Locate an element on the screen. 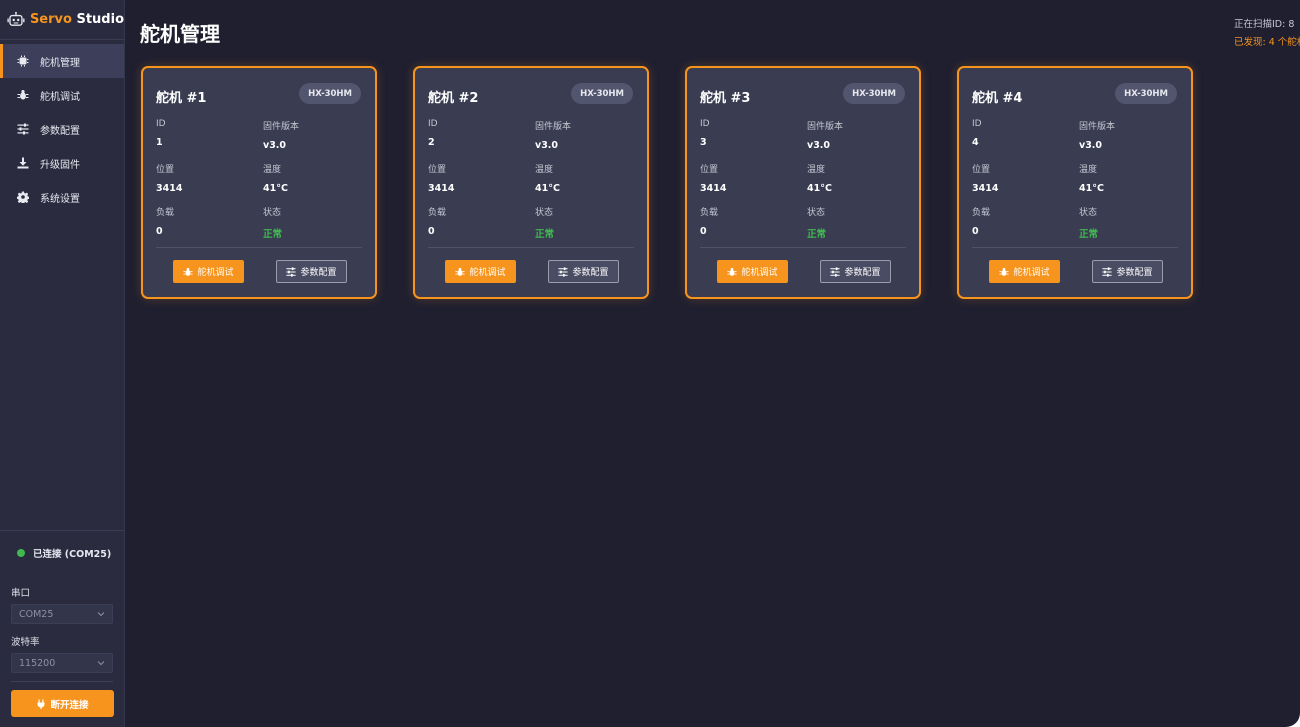  sidebar-nav: 舵机管理 舵机调试 参数配置 升级固件 系统设置 is located at coordinates (62, 129).